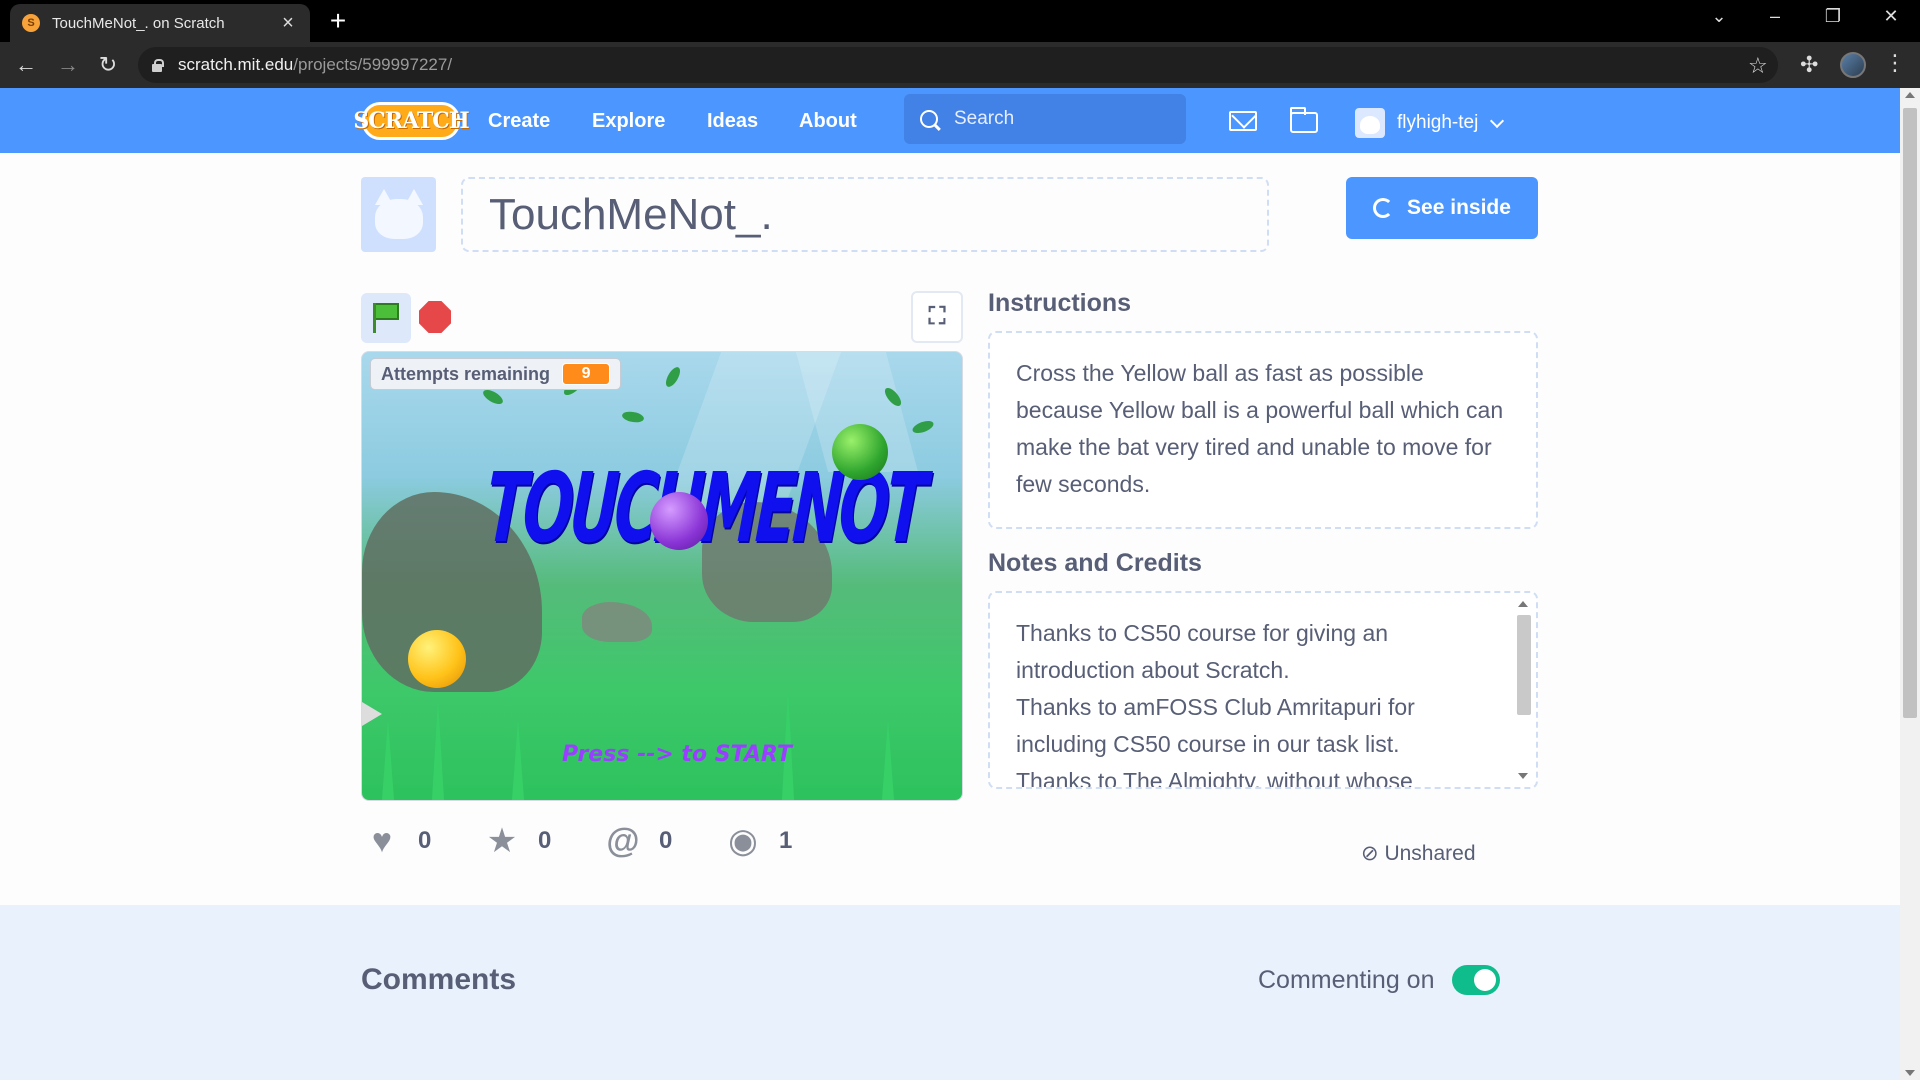 This screenshot has height=1080, width=1920. I want to click on project-title-field: TouchMeNot_., so click(865, 214).